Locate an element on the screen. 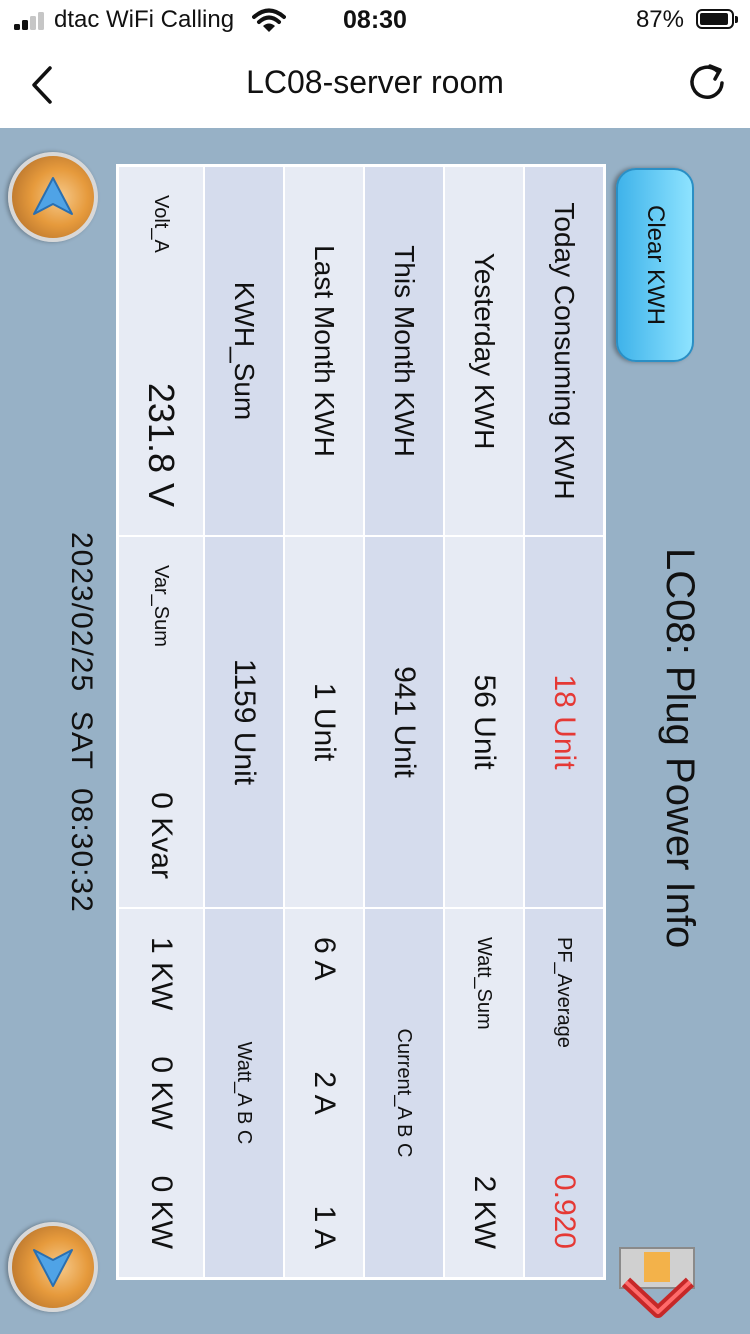 This screenshot has height=1334, width=750. page-title: LC08: Plug Power Info is located at coordinates (680, 748).